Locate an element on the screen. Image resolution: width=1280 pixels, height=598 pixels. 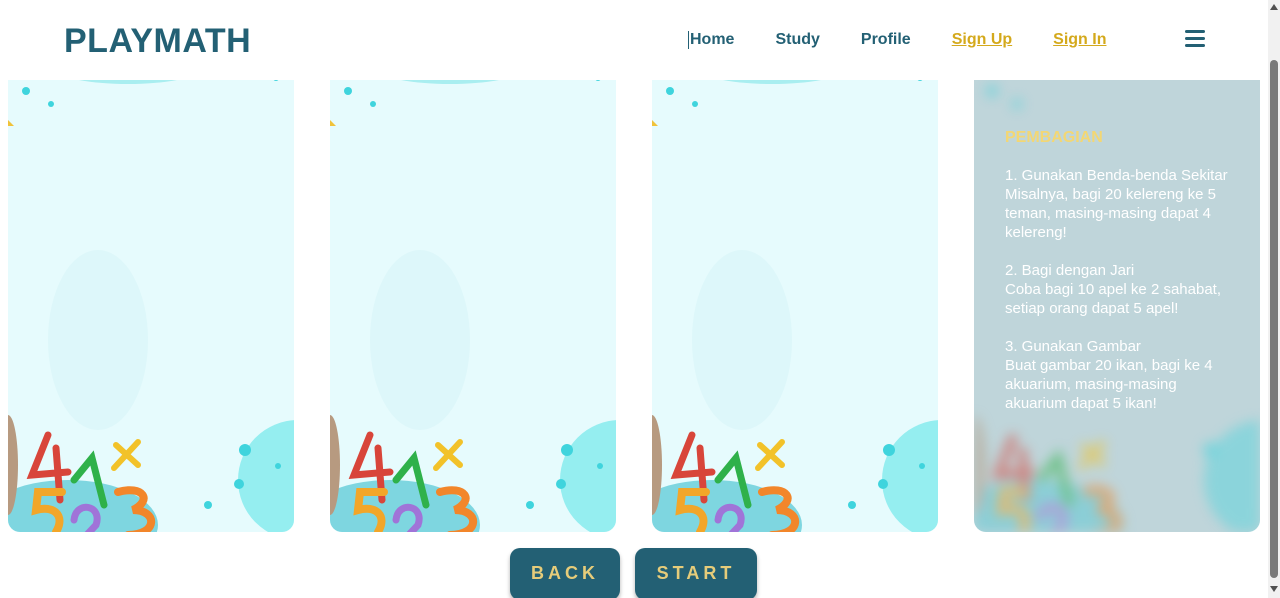
hamburger-icon is located at coordinates (1195, 39).